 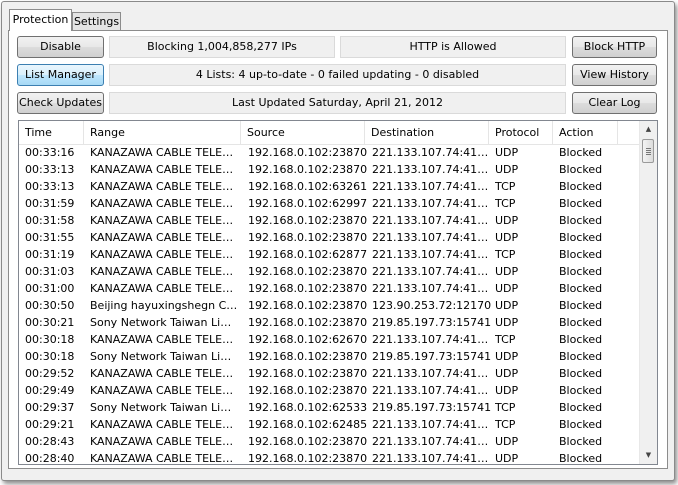 What do you see at coordinates (50, 390) in the screenshot?
I see `cell-time: 00:29:49` at bounding box center [50, 390].